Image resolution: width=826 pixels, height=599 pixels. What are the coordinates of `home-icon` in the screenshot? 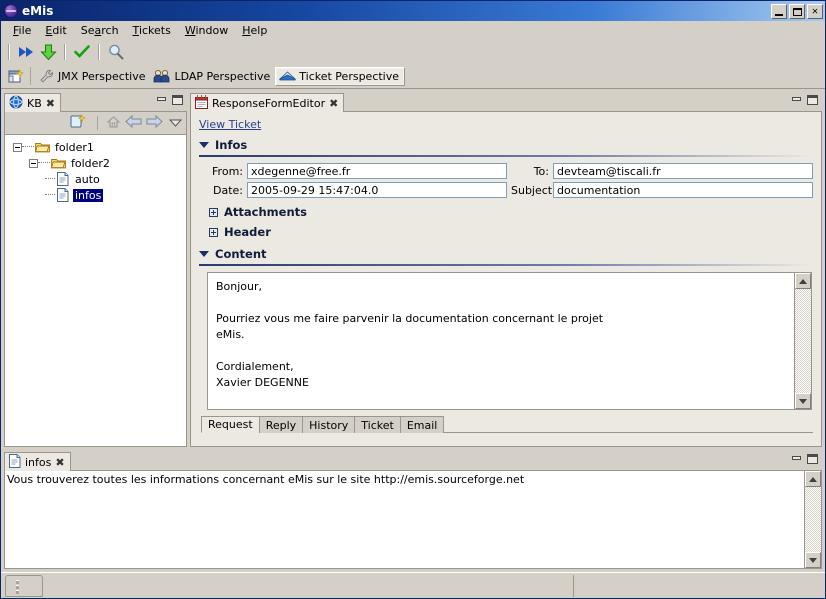 It's located at (113, 123).